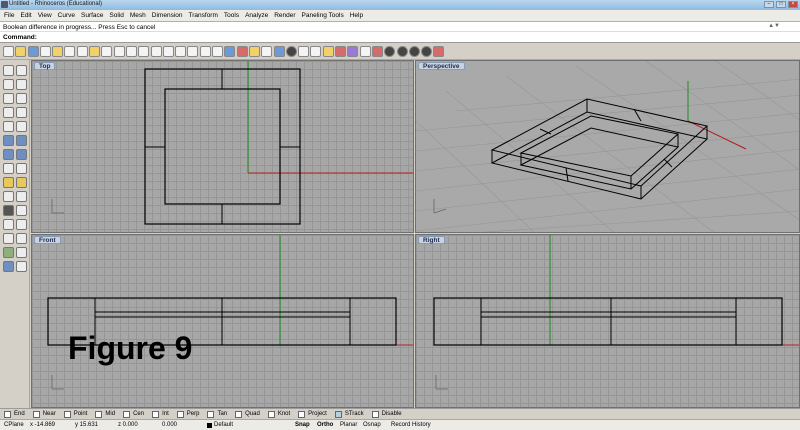  I want to click on menu-mesh: Mesh, so click(138, 15).